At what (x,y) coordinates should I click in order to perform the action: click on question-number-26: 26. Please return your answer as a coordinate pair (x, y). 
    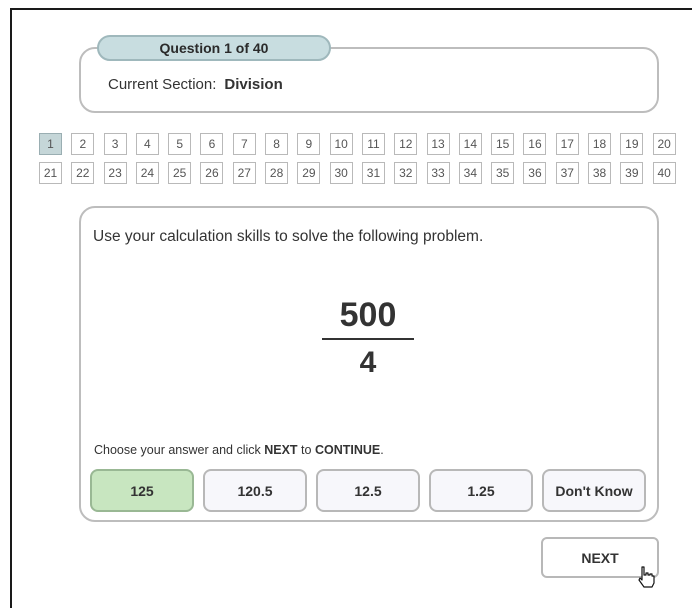
    Looking at the image, I should click on (212, 173).